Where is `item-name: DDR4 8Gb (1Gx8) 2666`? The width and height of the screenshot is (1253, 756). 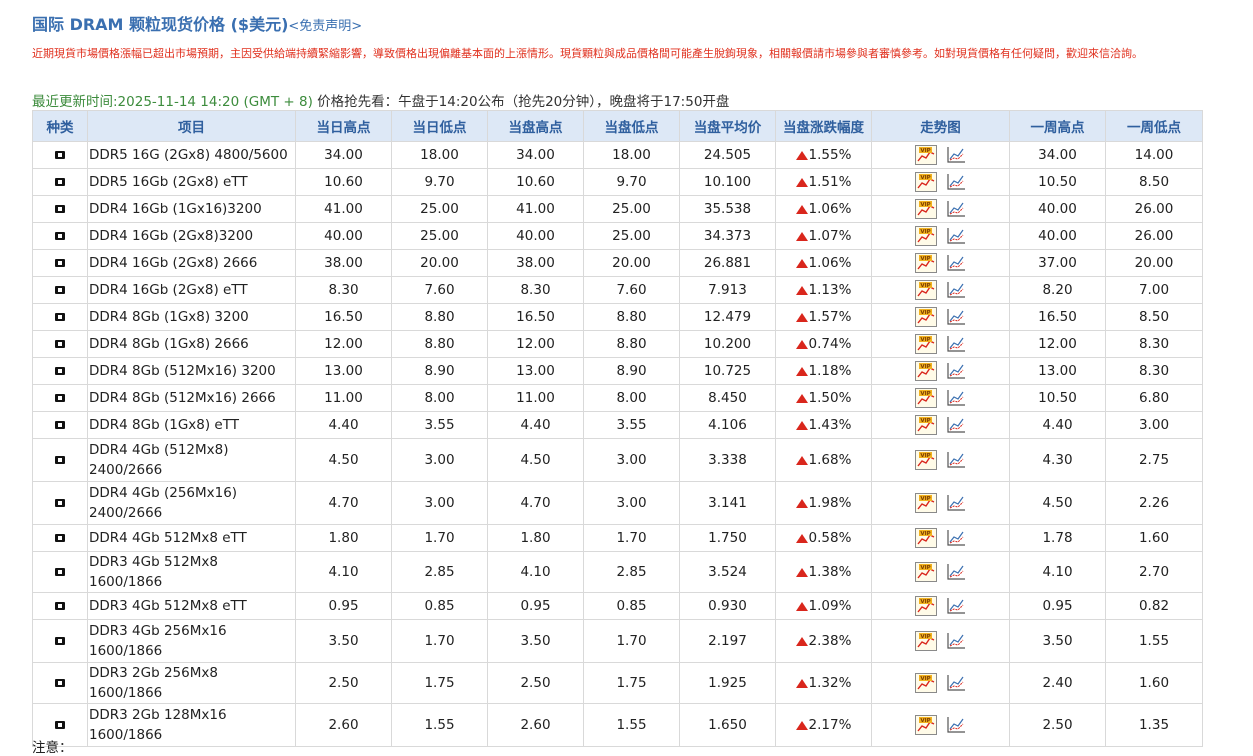 item-name: DDR4 8Gb (1Gx8) 2666 is located at coordinates (191, 344).